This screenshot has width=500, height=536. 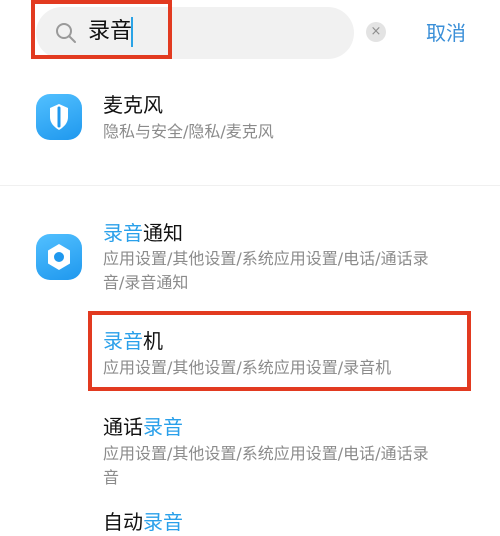 I want to click on search-bar: 录音 × 取消, so click(x=250, y=35).